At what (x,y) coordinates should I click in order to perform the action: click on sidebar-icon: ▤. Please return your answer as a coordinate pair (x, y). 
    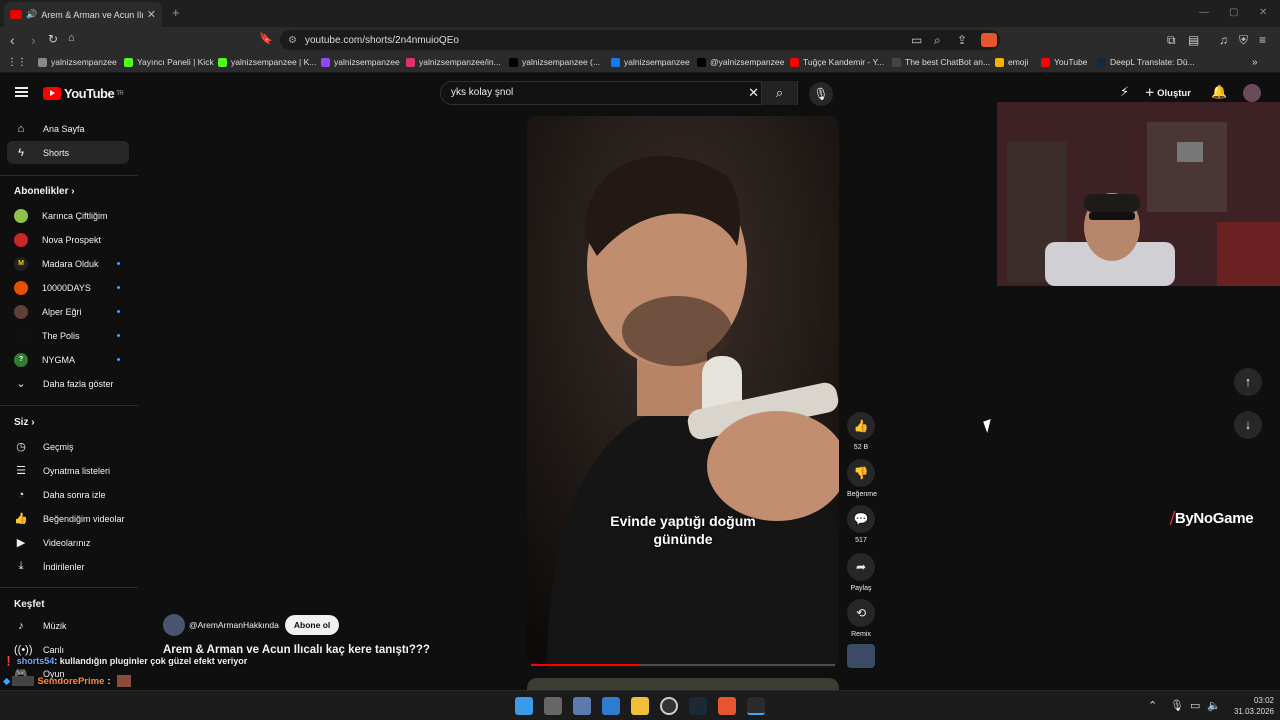
    Looking at the image, I should click on (1193, 40).